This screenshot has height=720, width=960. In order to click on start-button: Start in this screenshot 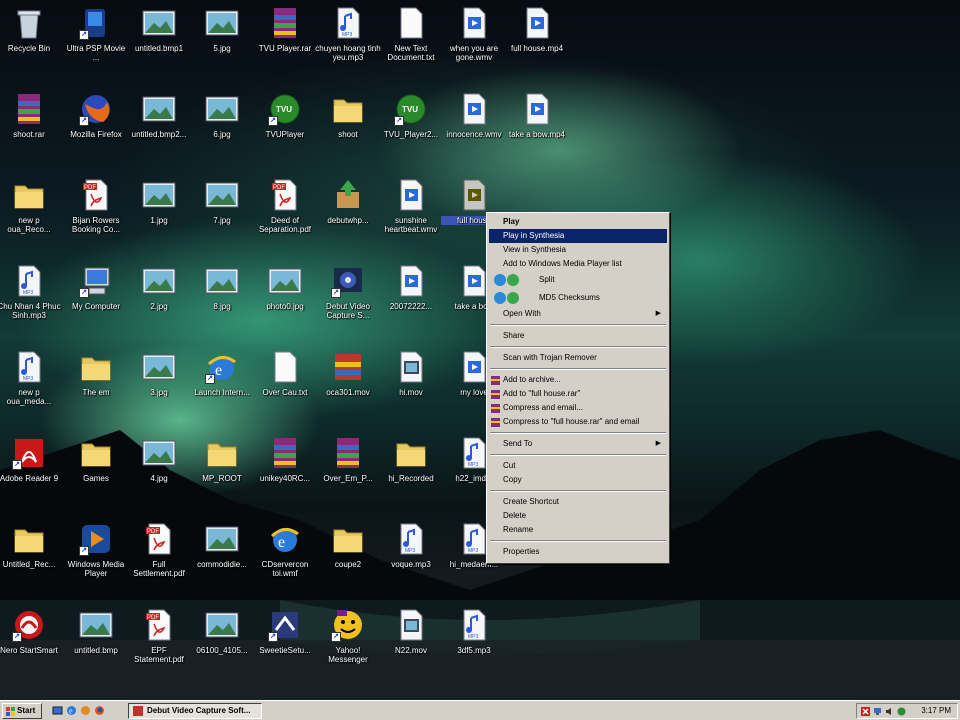, I will do `click(22, 711)`.